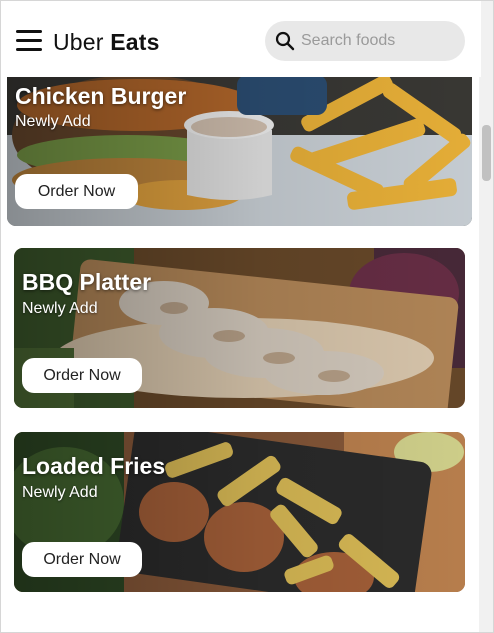 This screenshot has width=494, height=633. I want to click on hamburger-menu-icon, so click(29, 41).